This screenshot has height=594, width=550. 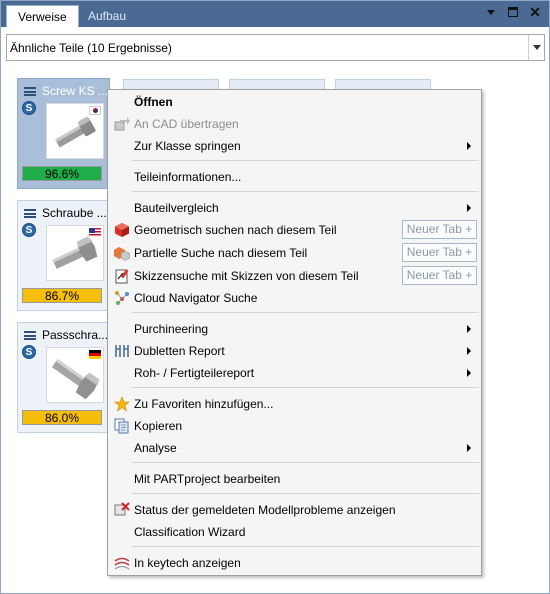 I want to click on menu-item-label: Öffnen, so click(x=153, y=102).